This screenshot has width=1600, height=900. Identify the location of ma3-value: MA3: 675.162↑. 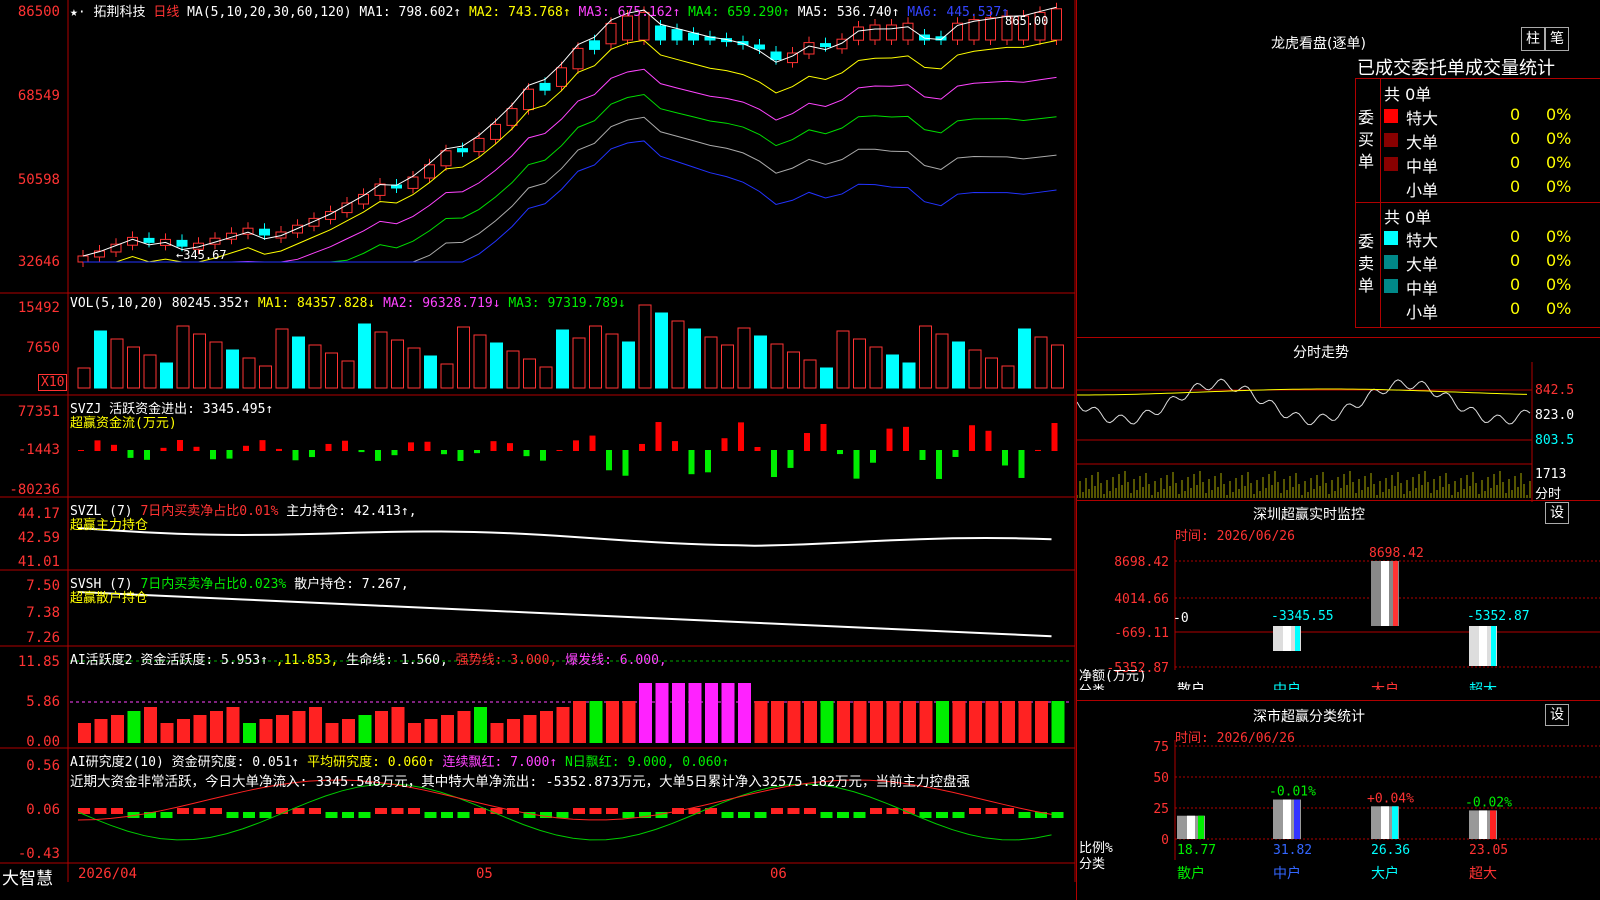
(629, 12).